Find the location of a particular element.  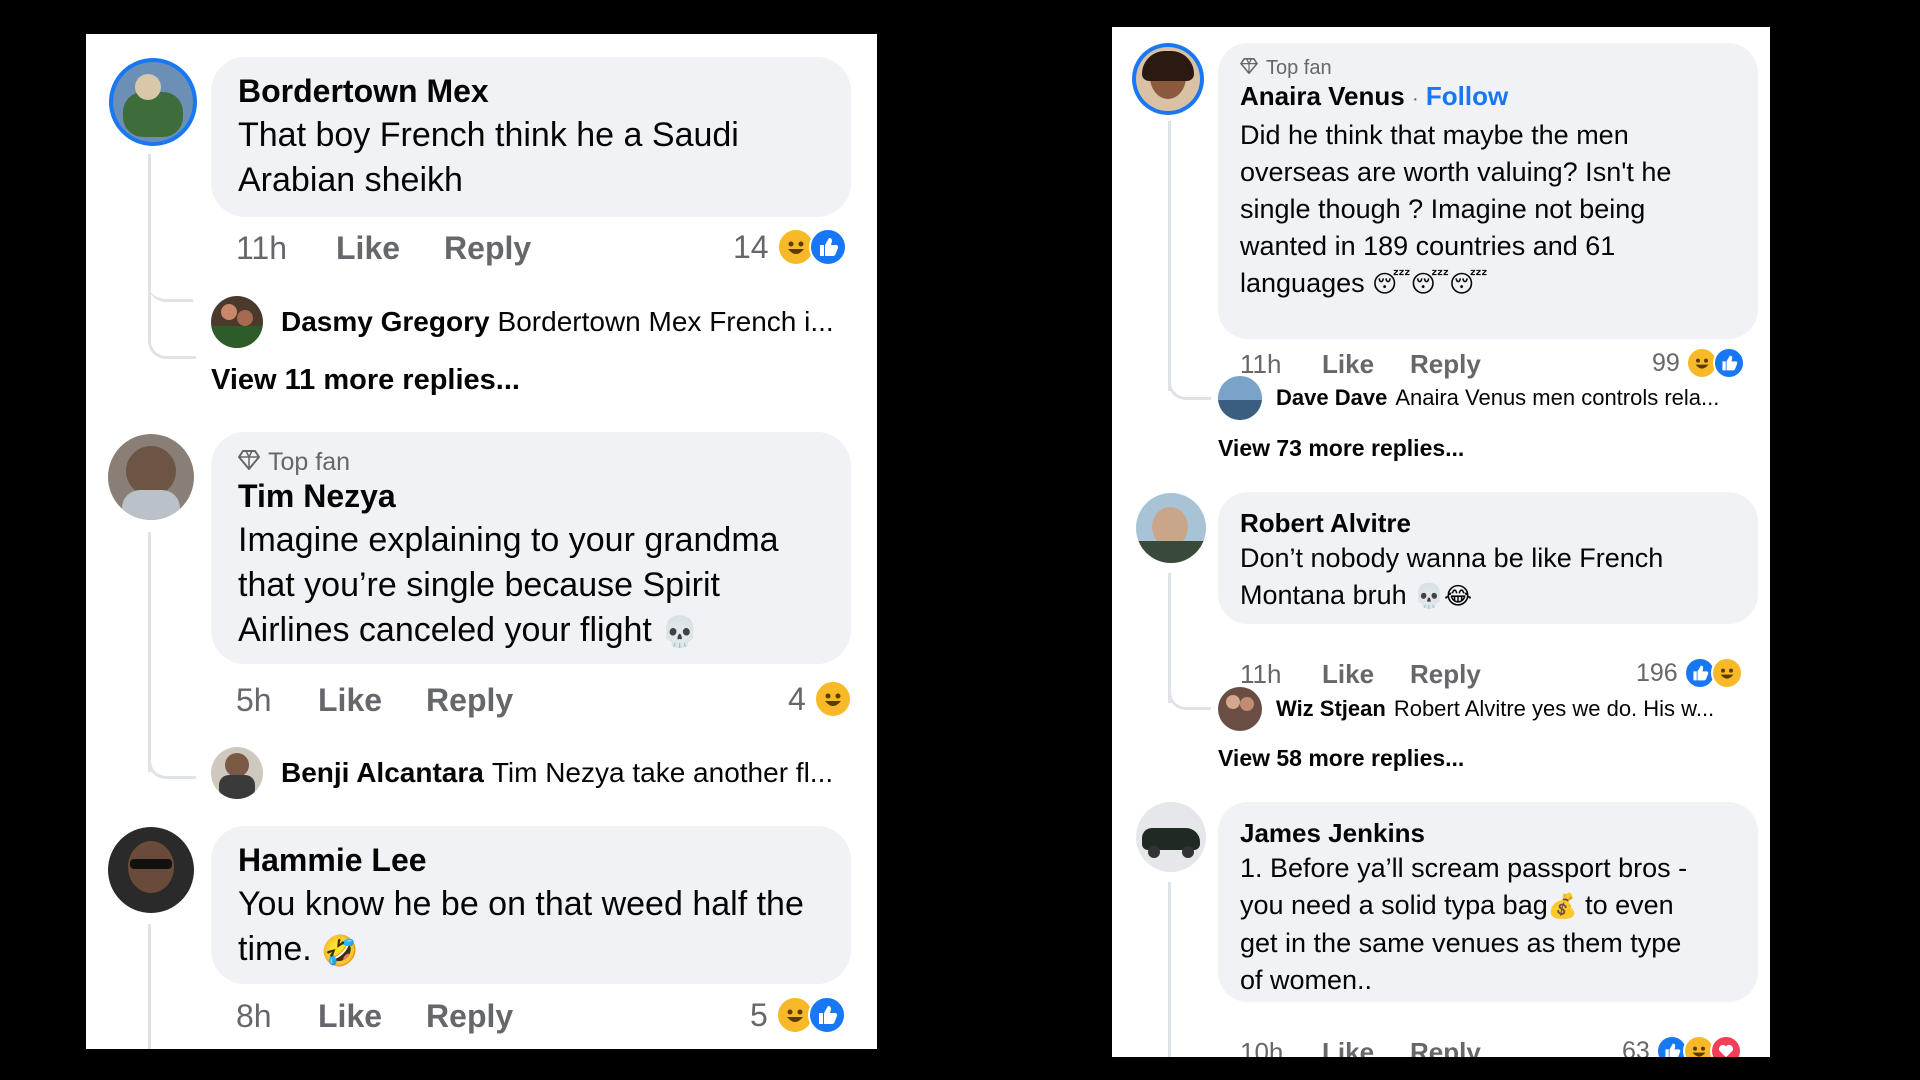

reaction-summary: 5 is located at coordinates (798, 1015).